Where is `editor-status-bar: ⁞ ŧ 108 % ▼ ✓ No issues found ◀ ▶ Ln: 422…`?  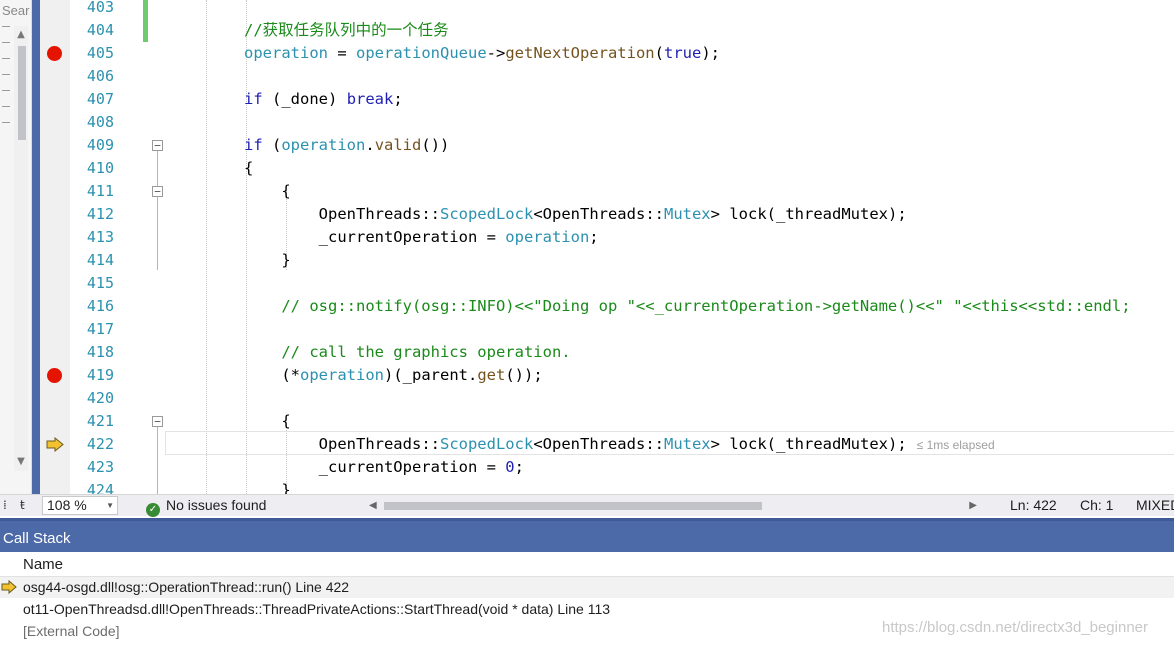 editor-status-bar: ⁞ ŧ 108 % ▼ ✓ No issues found ◀ ▶ Ln: 422… is located at coordinates (587, 505).